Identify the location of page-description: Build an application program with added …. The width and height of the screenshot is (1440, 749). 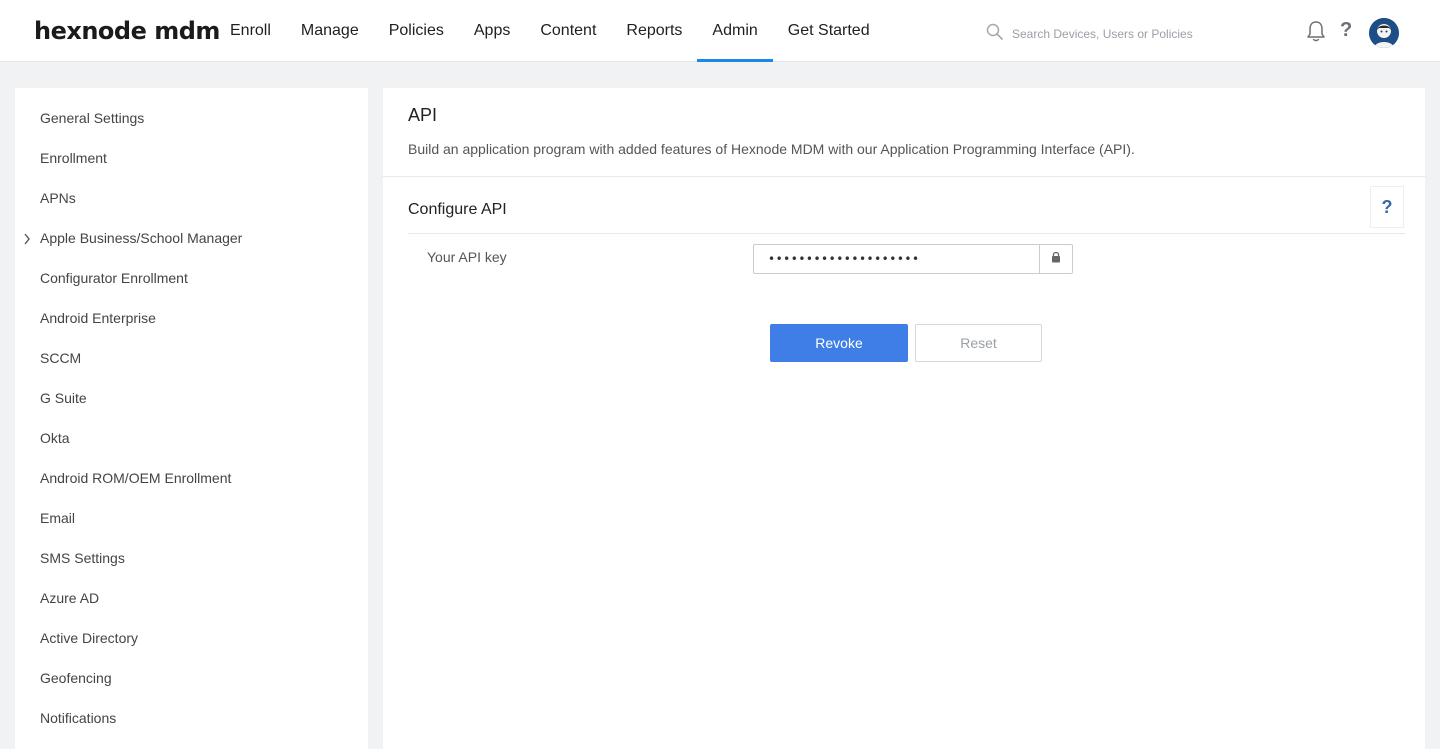
(771, 149).